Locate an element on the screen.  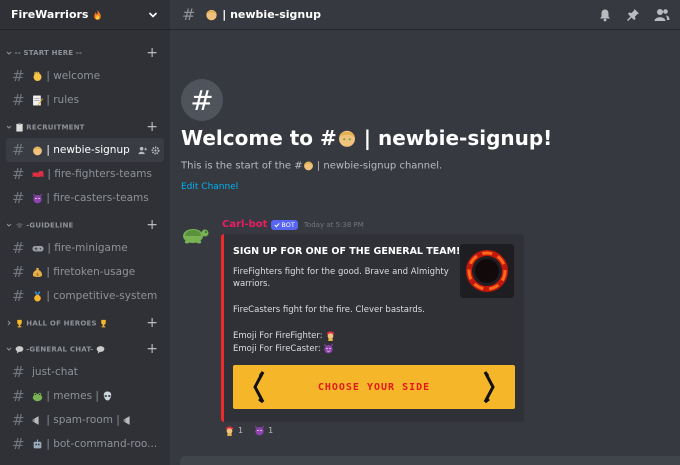
sidebar-item-label: | spam-room | is located at coordinates (83, 420).